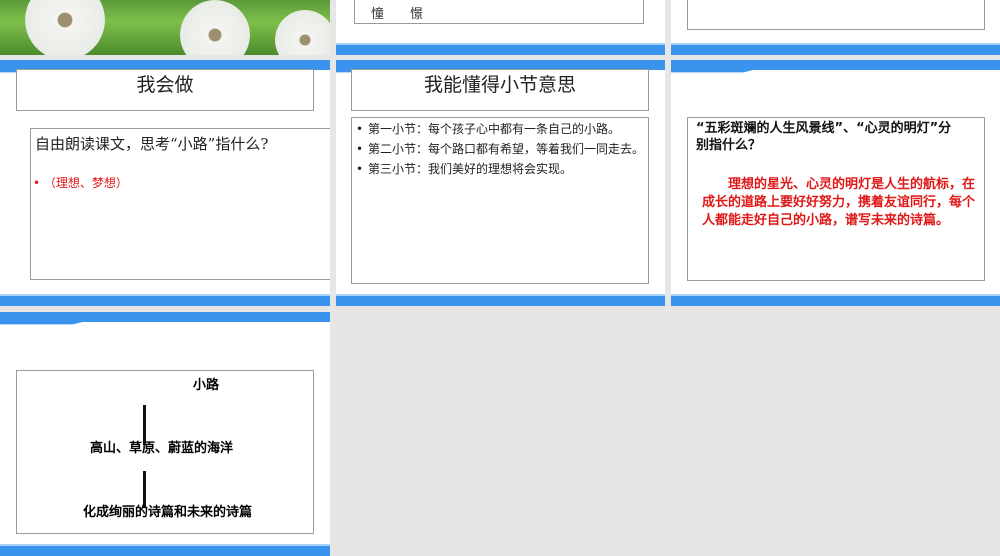  I want to click on slide-thumbnail-blank, so click(835, 27).